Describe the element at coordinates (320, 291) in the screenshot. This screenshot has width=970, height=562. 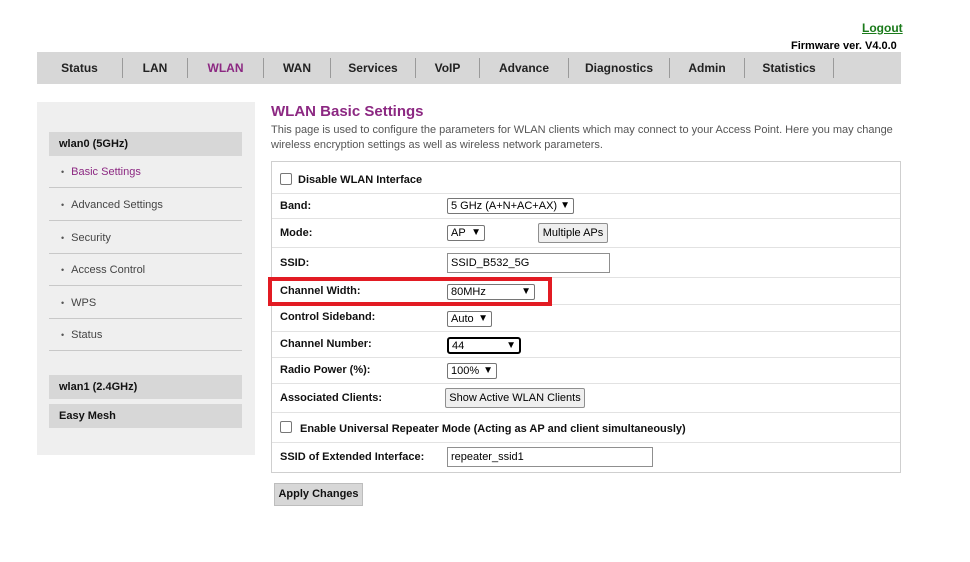
I see `channel-width-label: Channel Width:` at that location.